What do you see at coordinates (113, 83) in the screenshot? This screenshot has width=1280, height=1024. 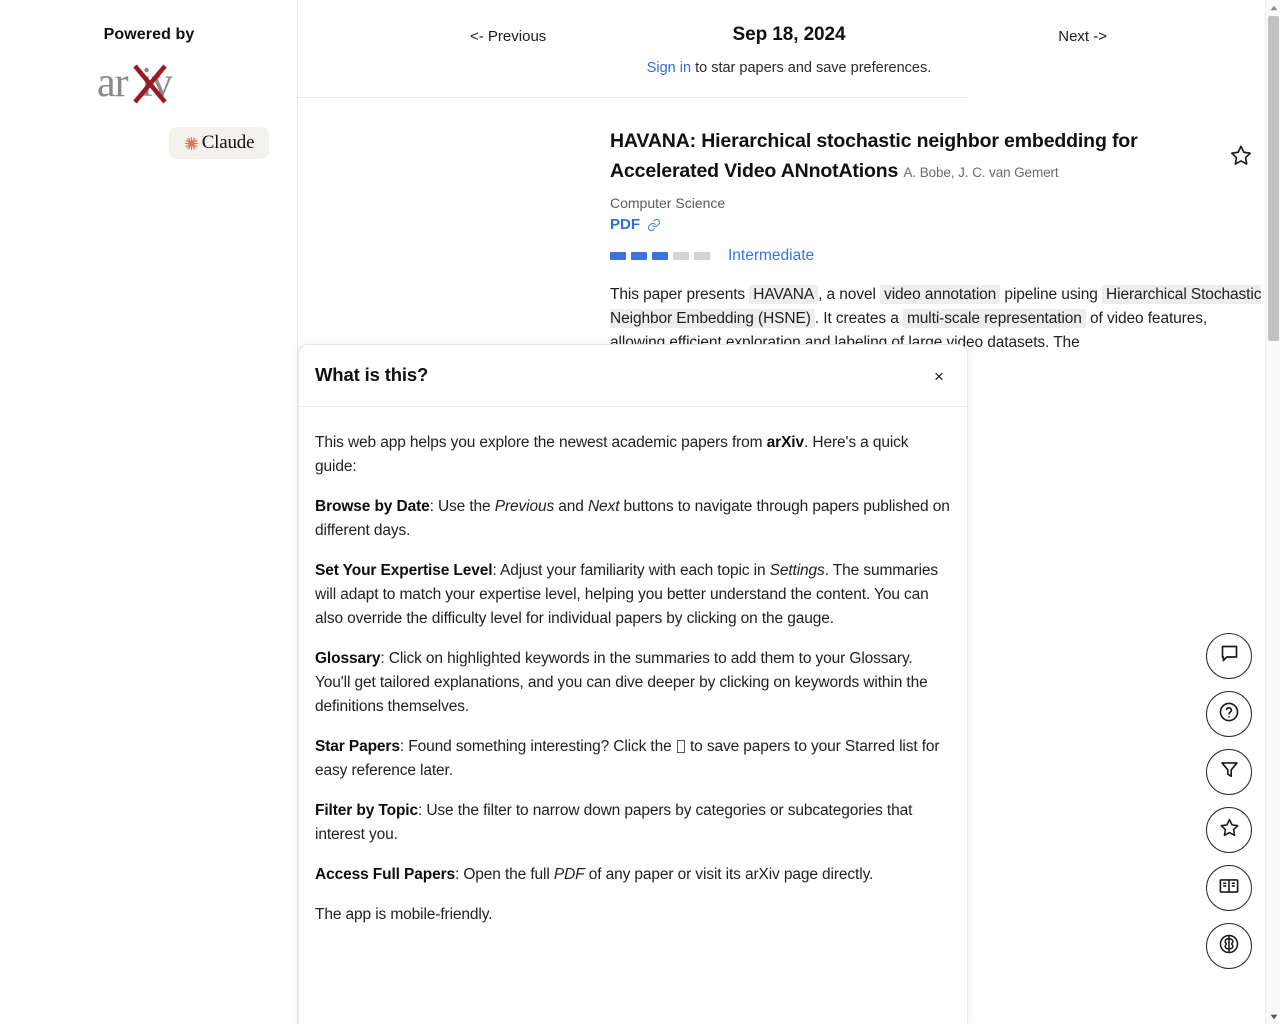 I see `svg-text: ar` at bounding box center [113, 83].